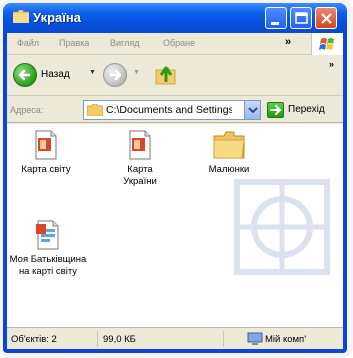 The width and height of the screenshot is (353, 358). What do you see at coordinates (276, 18) in the screenshot?
I see `minimize-button` at bounding box center [276, 18].